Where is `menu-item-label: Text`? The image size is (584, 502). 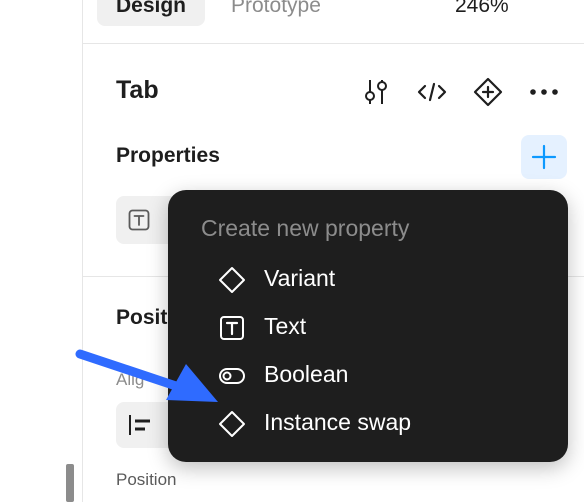 menu-item-label: Text is located at coordinates (285, 326).